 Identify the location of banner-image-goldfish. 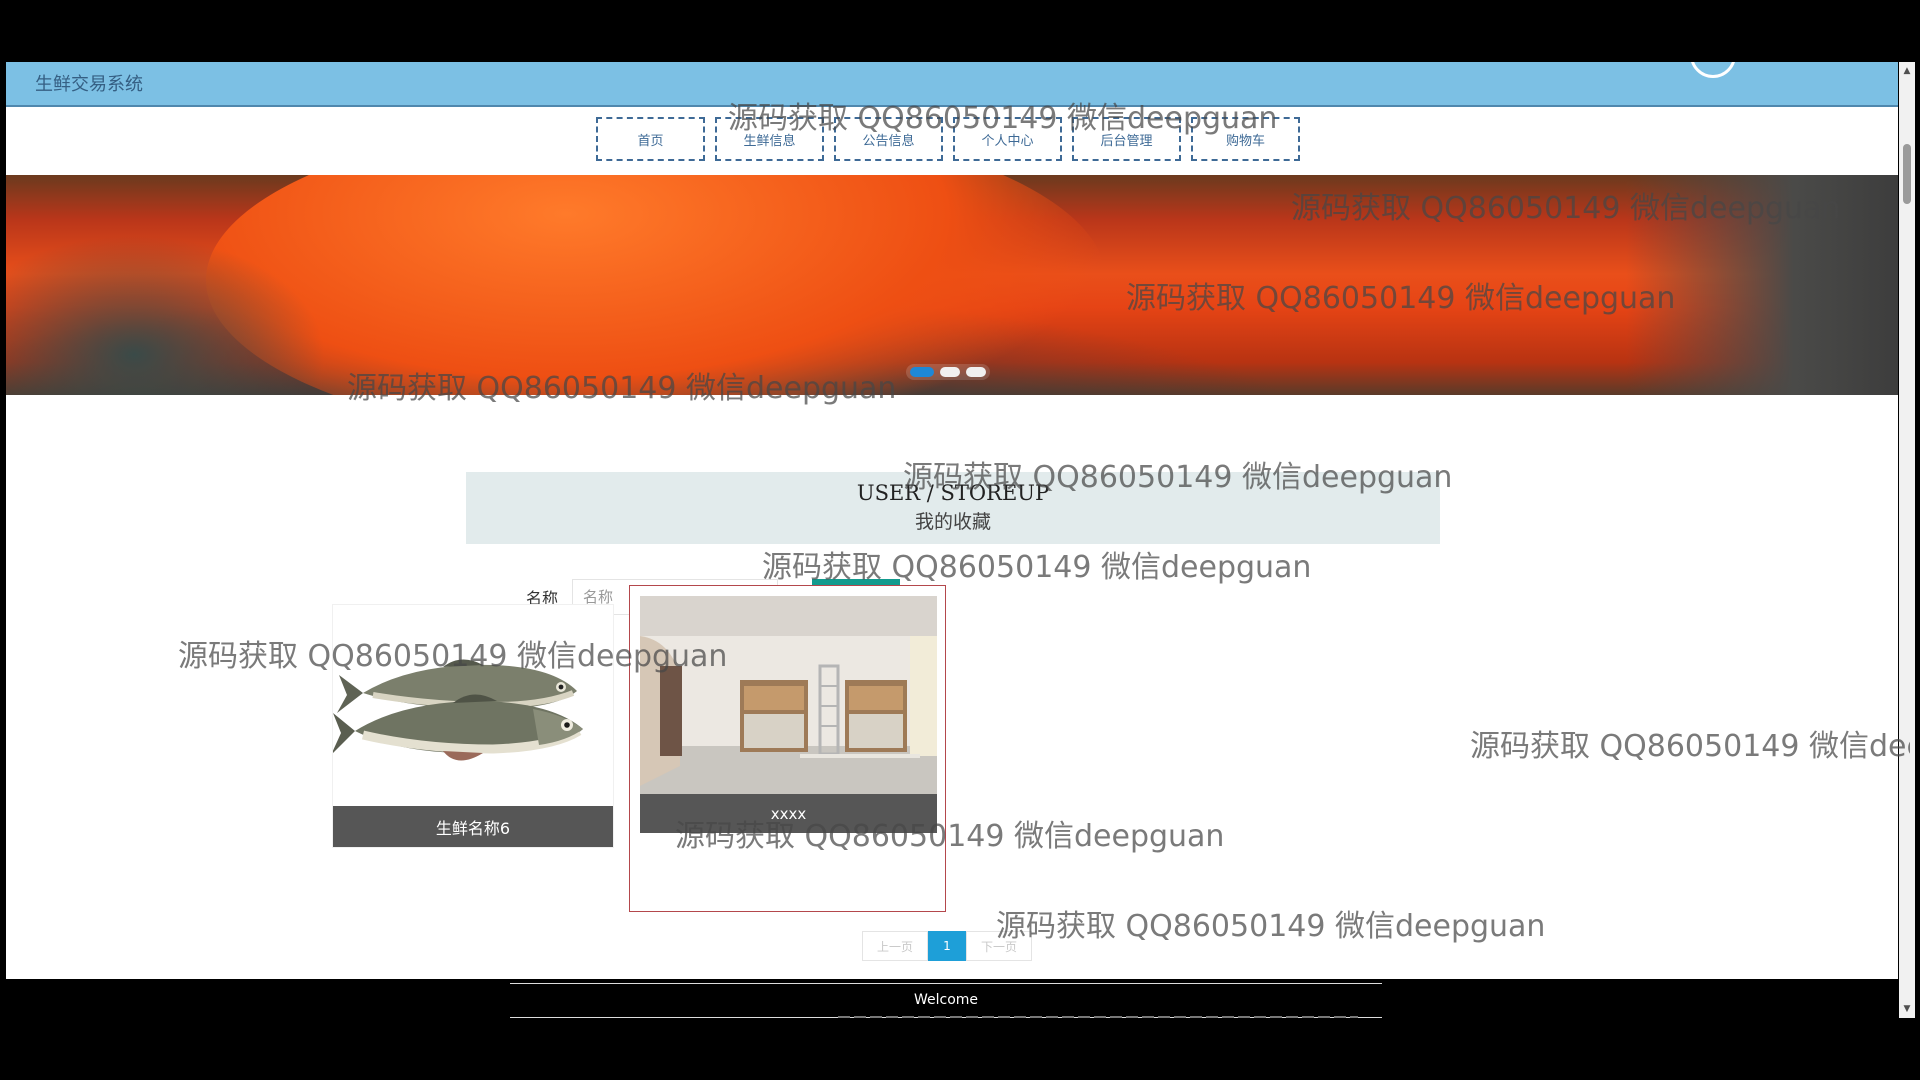
(656, 285).